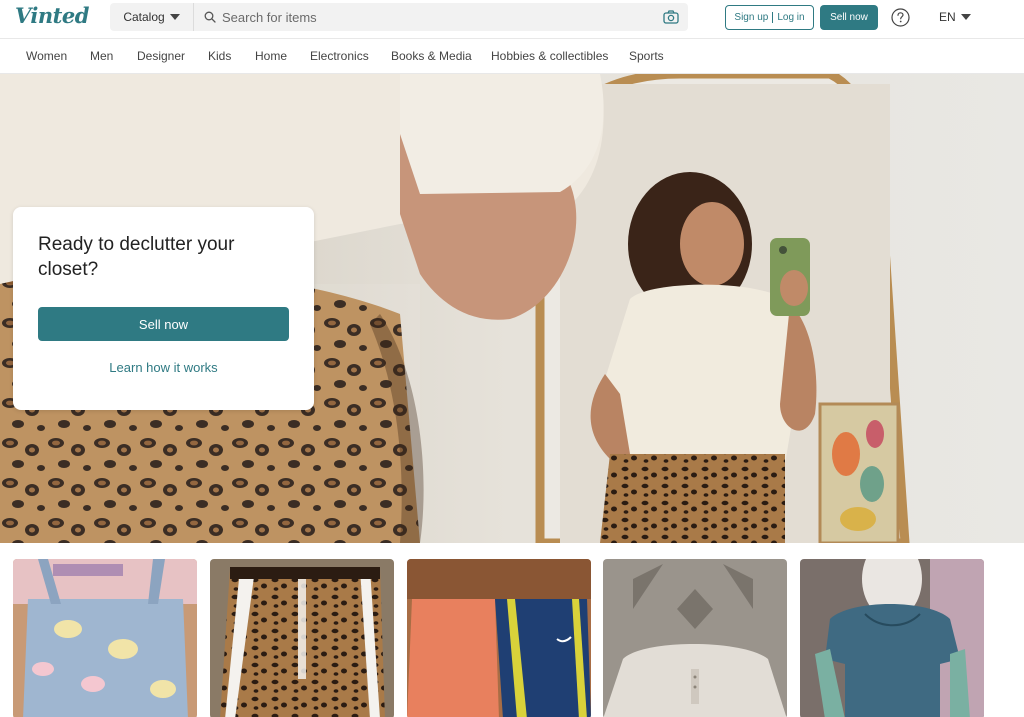 This screenshot has height=717, width=1024. Describe the element at coordinates (163, 367) in the screenshot. I see `learn-how-link: Learn how it works` at that location.